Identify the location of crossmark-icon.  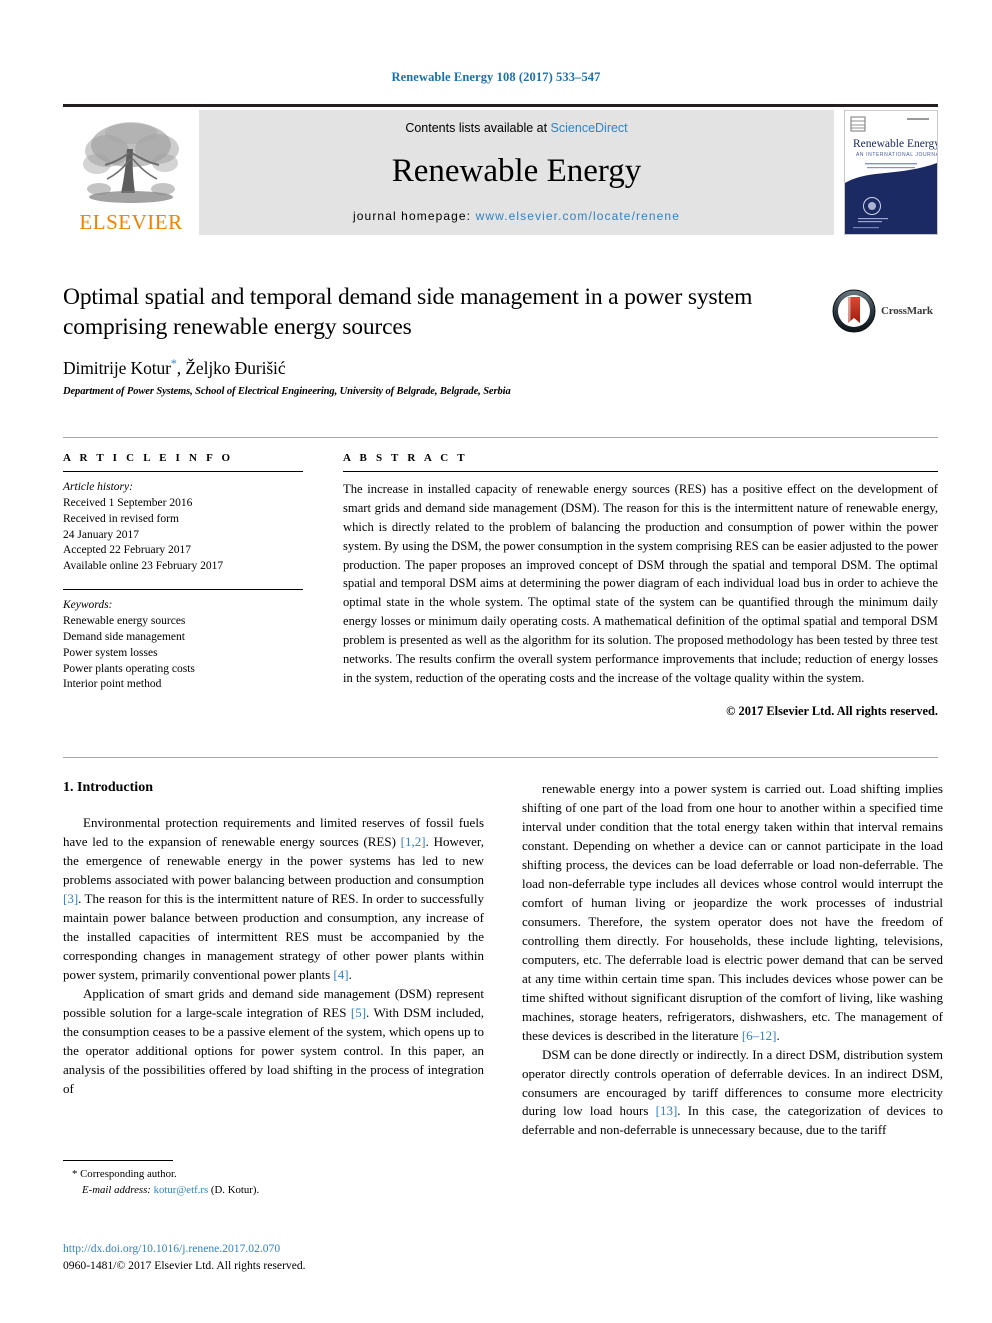
(854, 311).